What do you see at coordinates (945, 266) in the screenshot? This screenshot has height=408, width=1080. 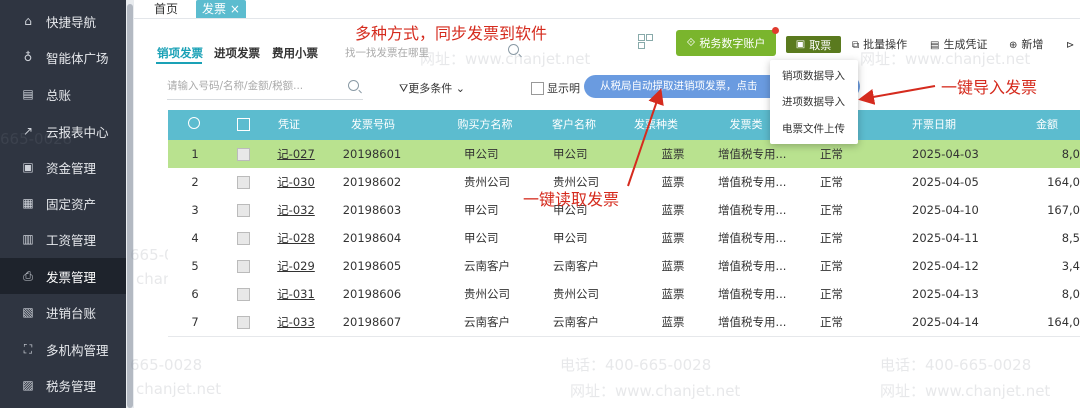 I see `issue-date: 2025-04-12` at bounding box center [945, 266].